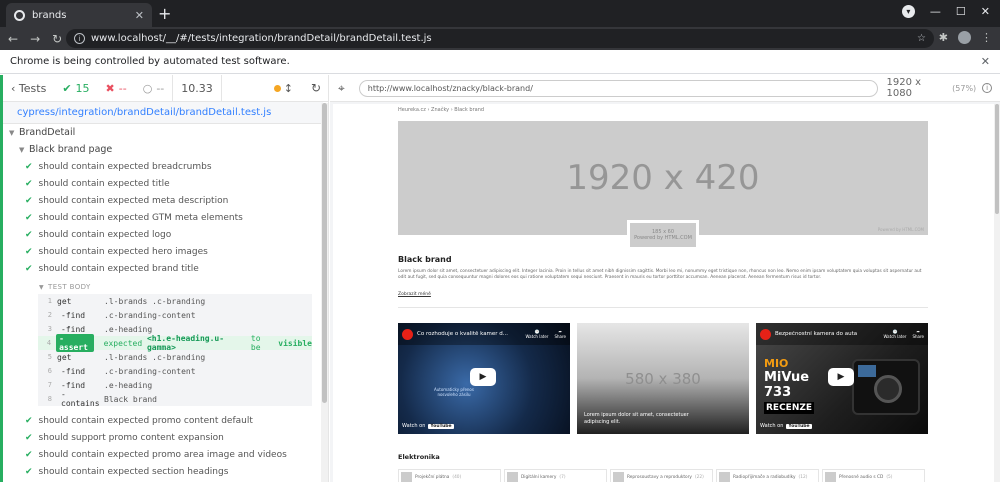 The width and height of the screenshot is (1000, 482). Describe the element at coordinates (997, 293) in the screenshot. I see `aut-scrollbar` at that location.